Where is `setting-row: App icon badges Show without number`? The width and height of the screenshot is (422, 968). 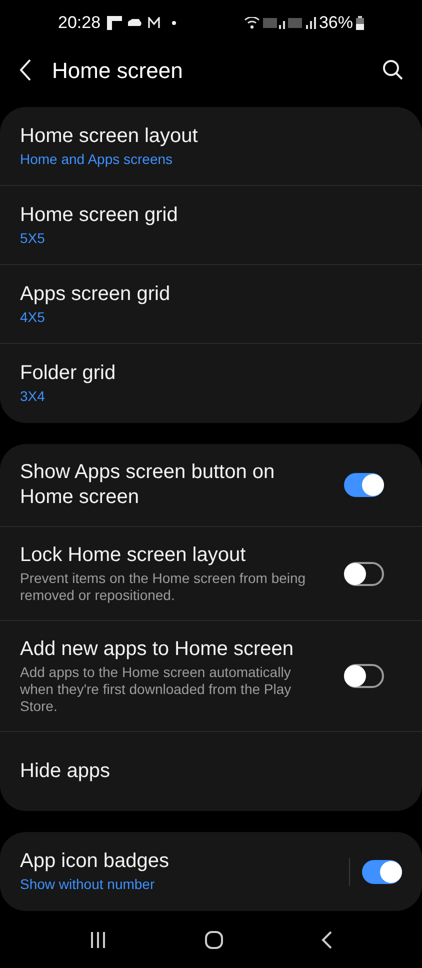 setting-row: App icon badges Show without number is located at coordinates (211, 871).